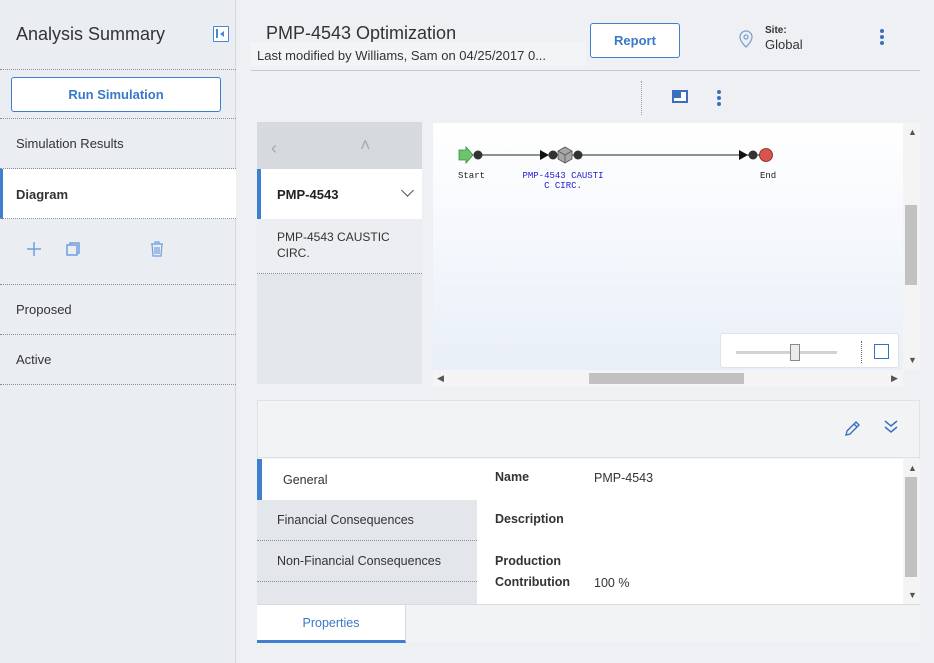 The width and height of the screenshot is (934, 663). What do you see at coordinates (719, 99) in the screenshot?
I see `toolbar-more-icon` at bounding box center [719, 99].